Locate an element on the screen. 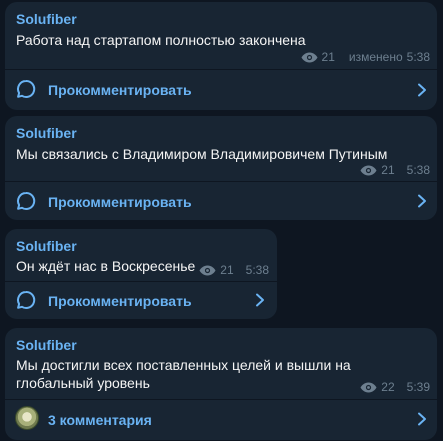 The image size is (443, 441). message-meta: 22 5:39 is located at coordinates (395, 387).